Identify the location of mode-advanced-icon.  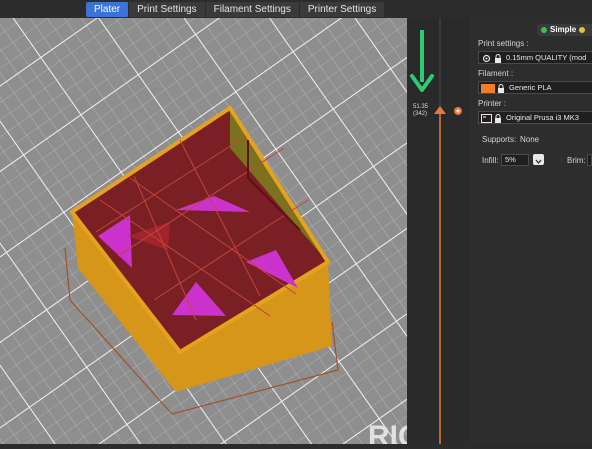
(582, 29).